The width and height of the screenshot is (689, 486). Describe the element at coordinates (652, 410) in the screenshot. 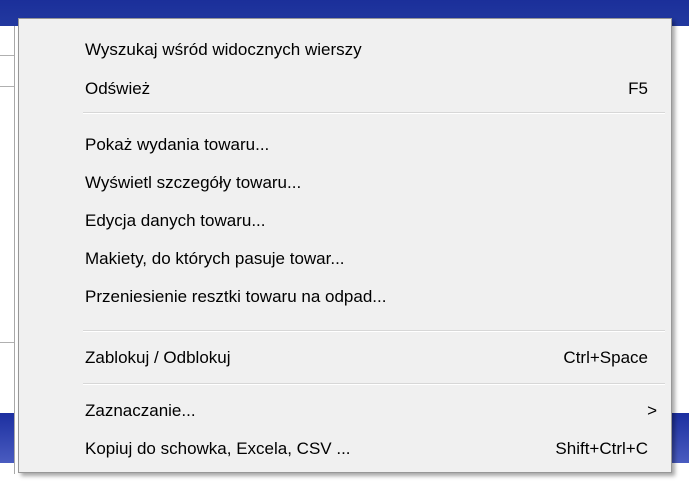

I see `submenu-arrow-icon: >` at that location.